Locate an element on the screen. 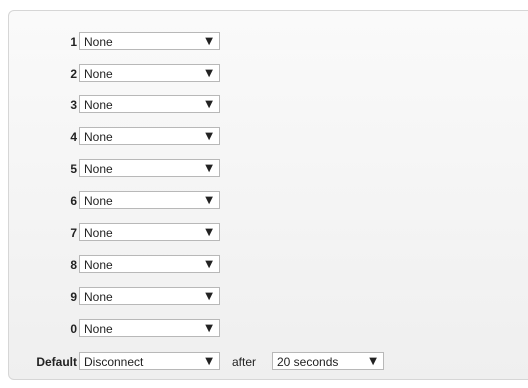 This screenshot has height=388, width=528. key-label: 9 is located at coordinates (73, 297).